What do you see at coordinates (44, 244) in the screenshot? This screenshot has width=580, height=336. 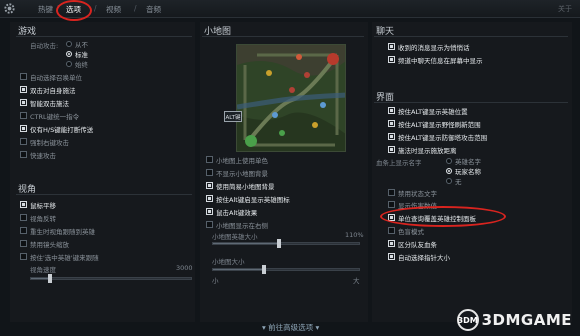 I see `checkbox-disable-zoom: 禁用镜头缩放` at bounding box center [44, 244].